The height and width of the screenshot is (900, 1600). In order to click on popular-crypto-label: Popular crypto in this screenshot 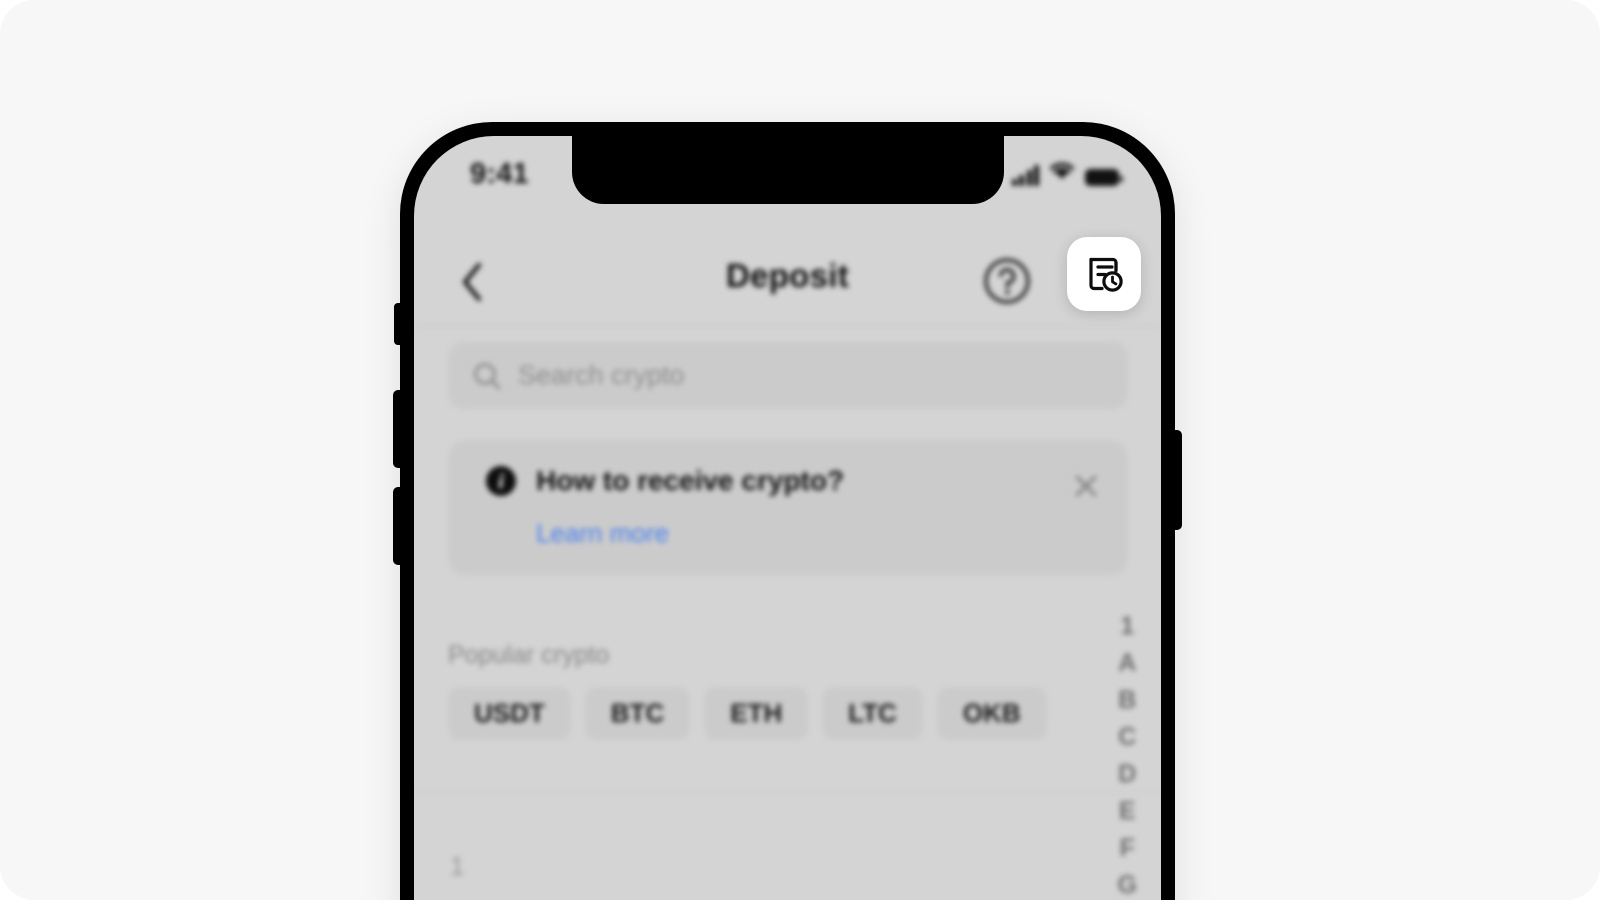, I will do `click(529, 655)`.